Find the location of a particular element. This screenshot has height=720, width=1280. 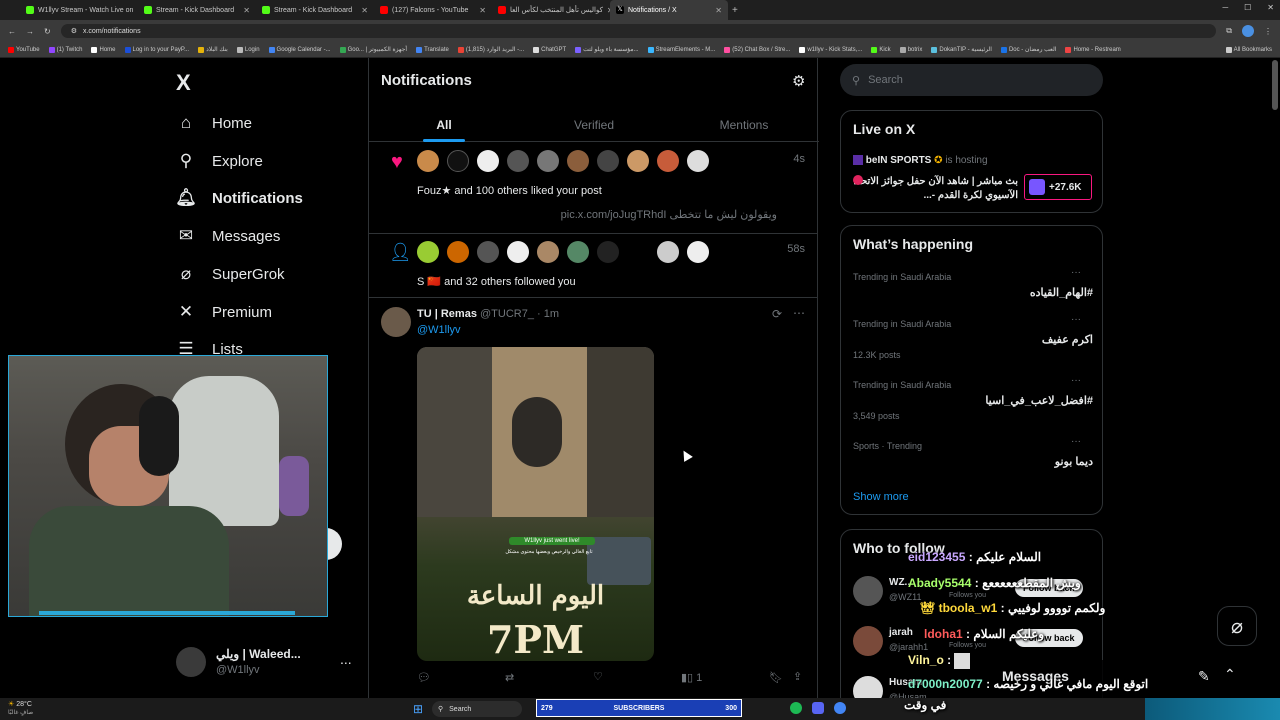

repost-icon: ⟳ is located at coordinates (777, 314).